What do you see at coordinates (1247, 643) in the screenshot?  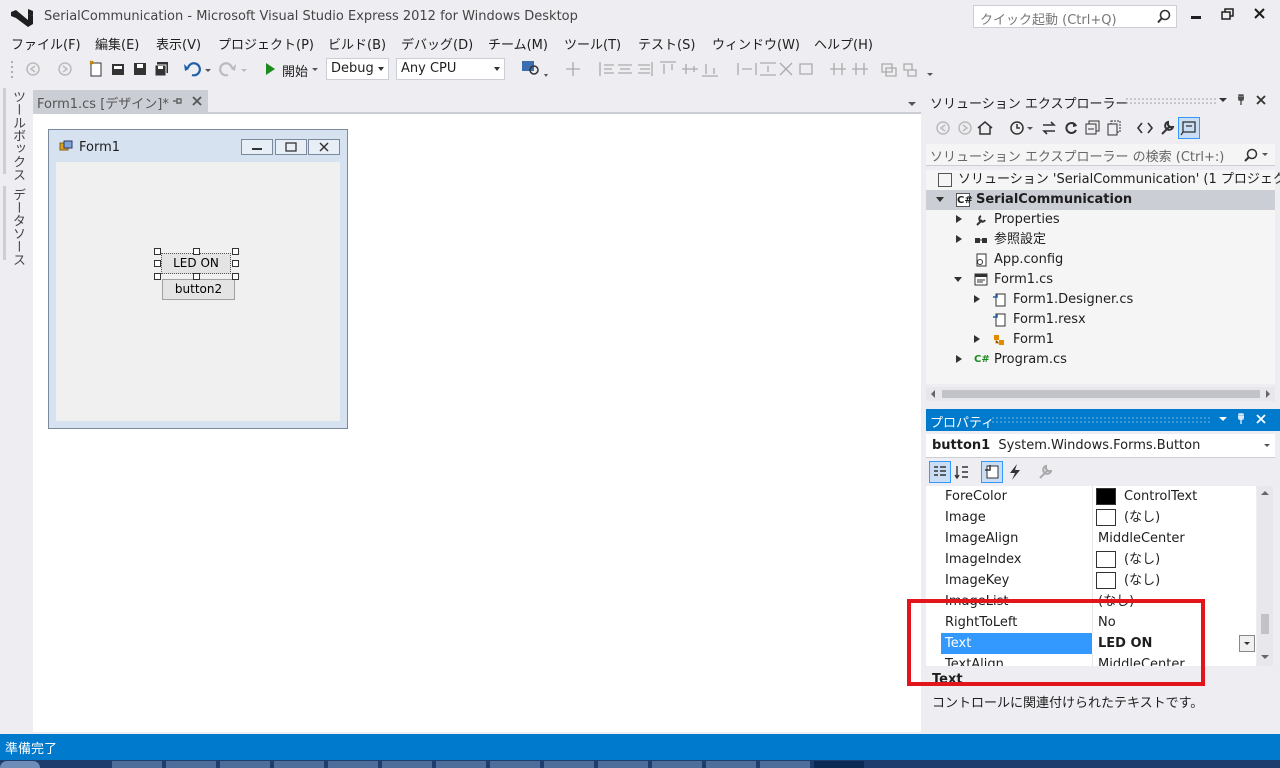 I see `value-dropdown-button` at bounding box center [1247, 643].